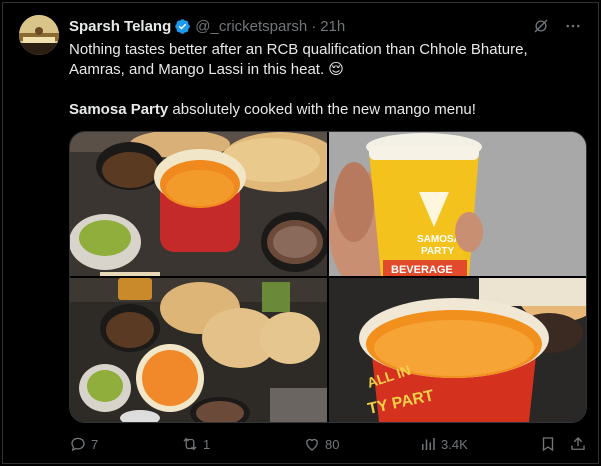  What do you see at coordinates (95, 444) in the screenshot?
I see `reply-count: 7` at bounding box center [95, 444].